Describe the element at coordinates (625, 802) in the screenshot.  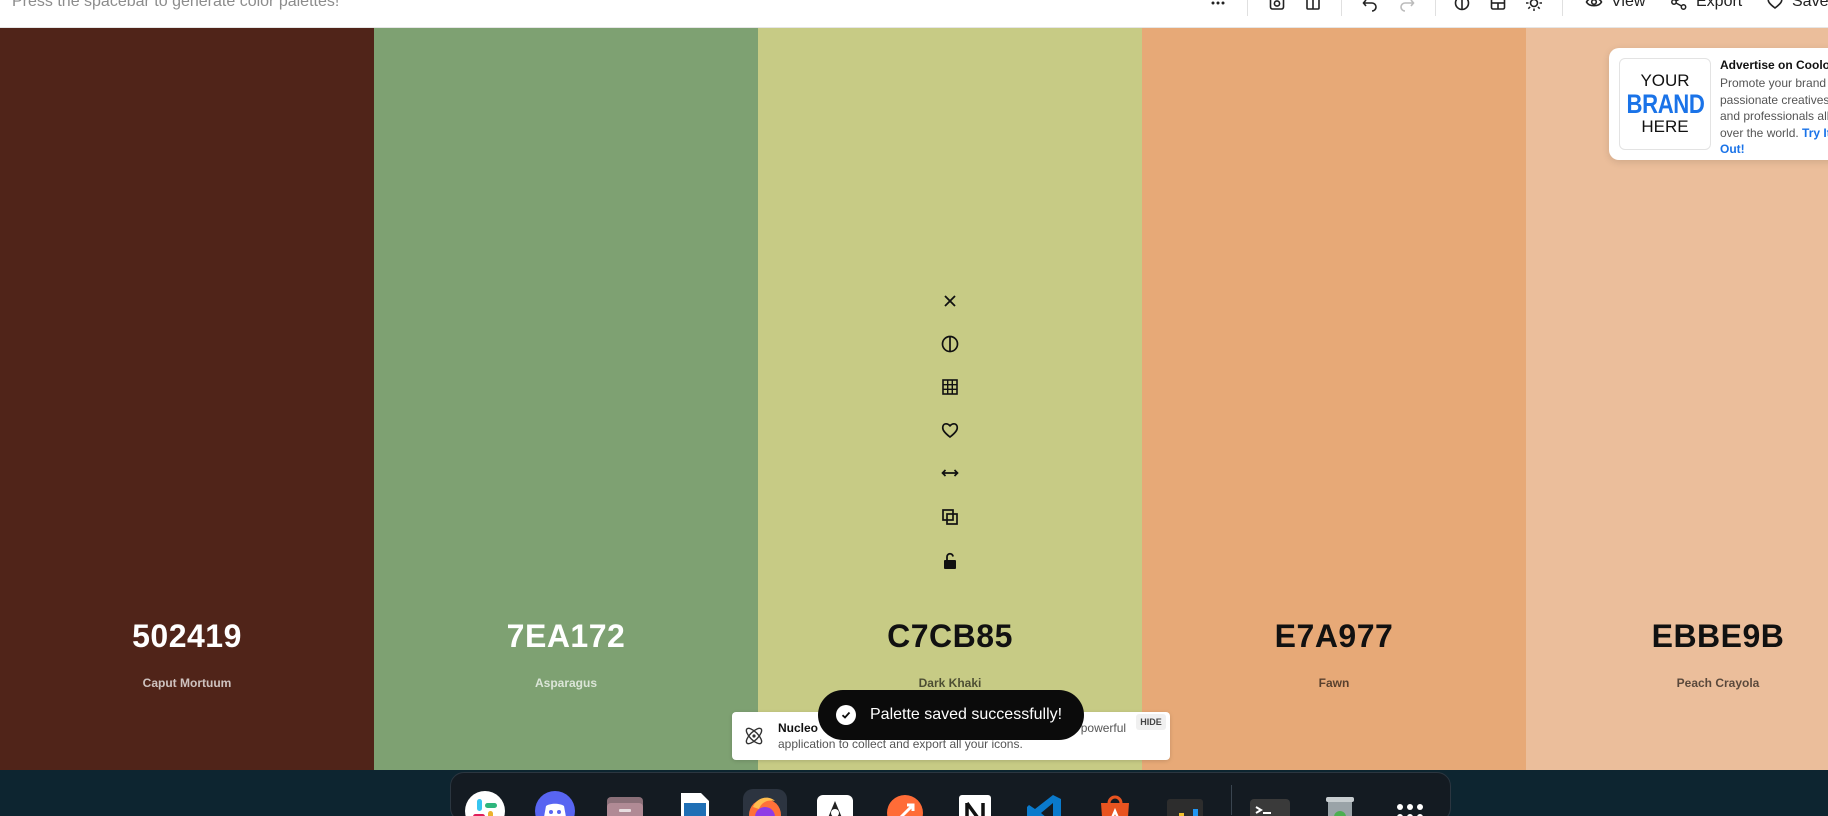
I see `files-icon` at that location.